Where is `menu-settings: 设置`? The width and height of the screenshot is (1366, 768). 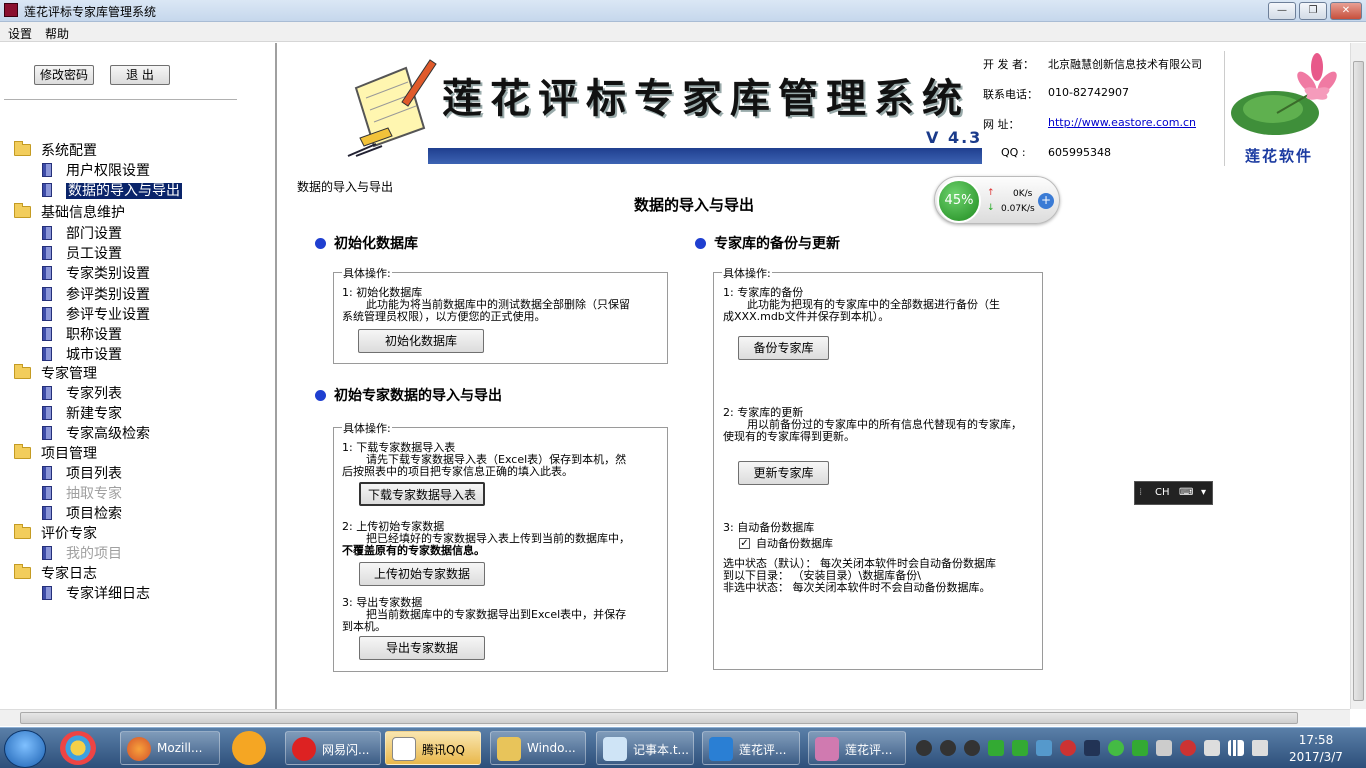 menu-settings: 设置 is located at coordinates (20, 33).